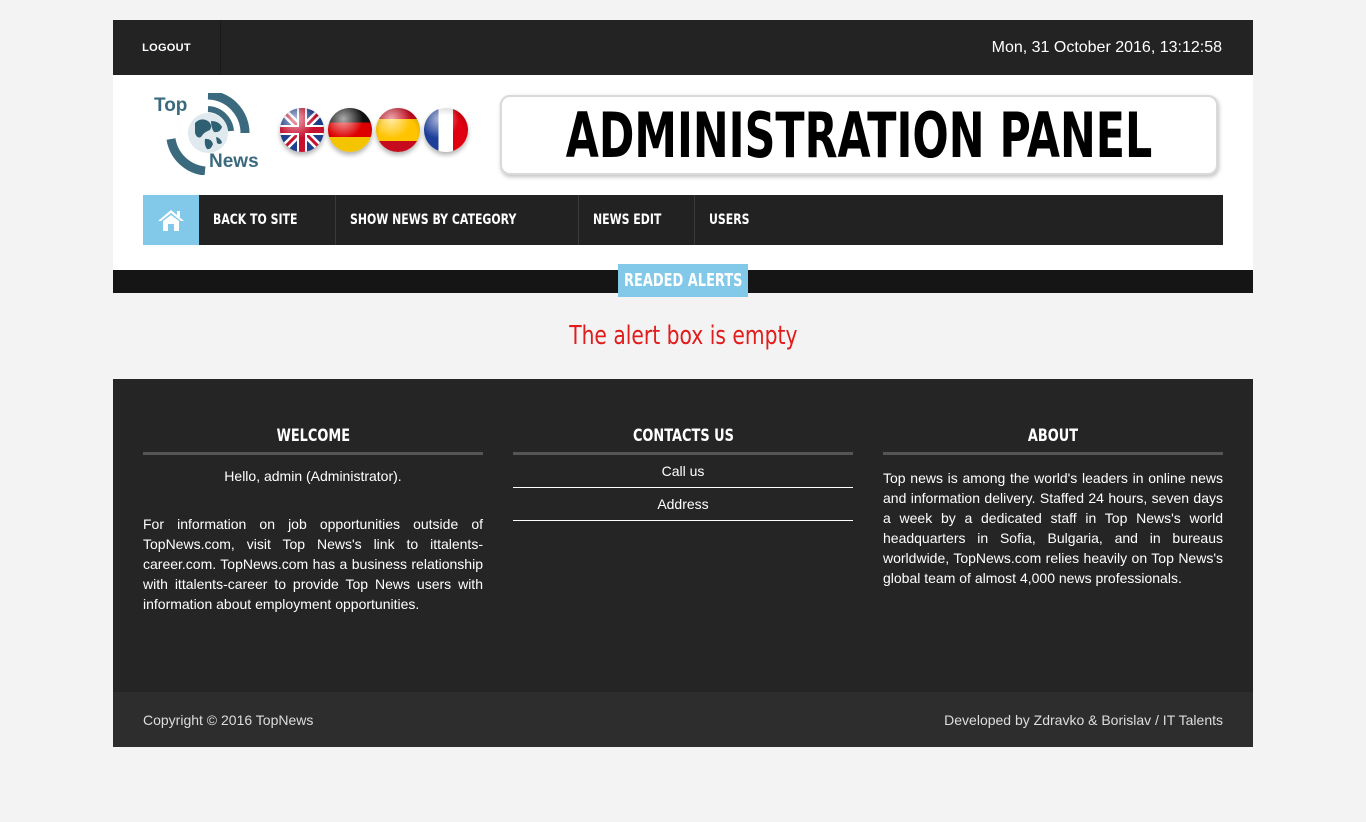 Image resolution: width=1366 pixels, height=822 pixels. I want to click on section-label: READED ALERTS, so click(683, 280).